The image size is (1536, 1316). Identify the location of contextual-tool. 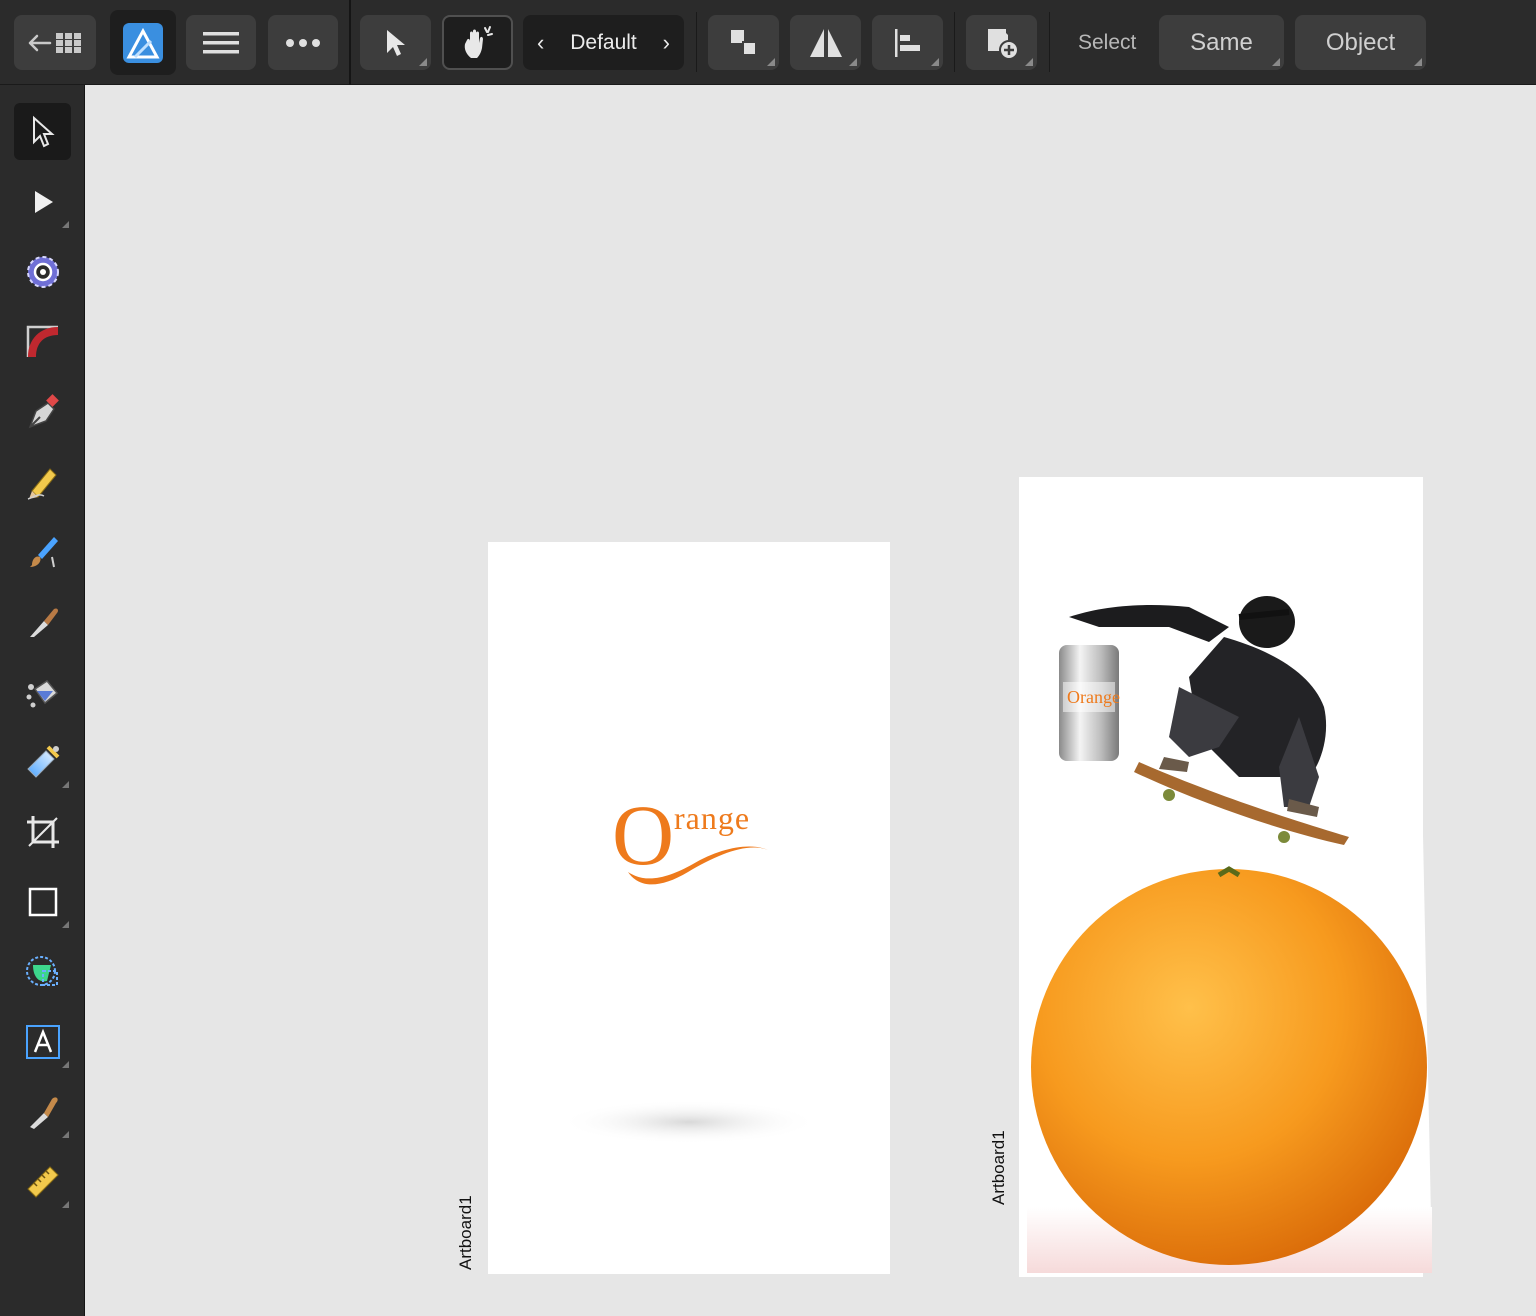
(42, 271).